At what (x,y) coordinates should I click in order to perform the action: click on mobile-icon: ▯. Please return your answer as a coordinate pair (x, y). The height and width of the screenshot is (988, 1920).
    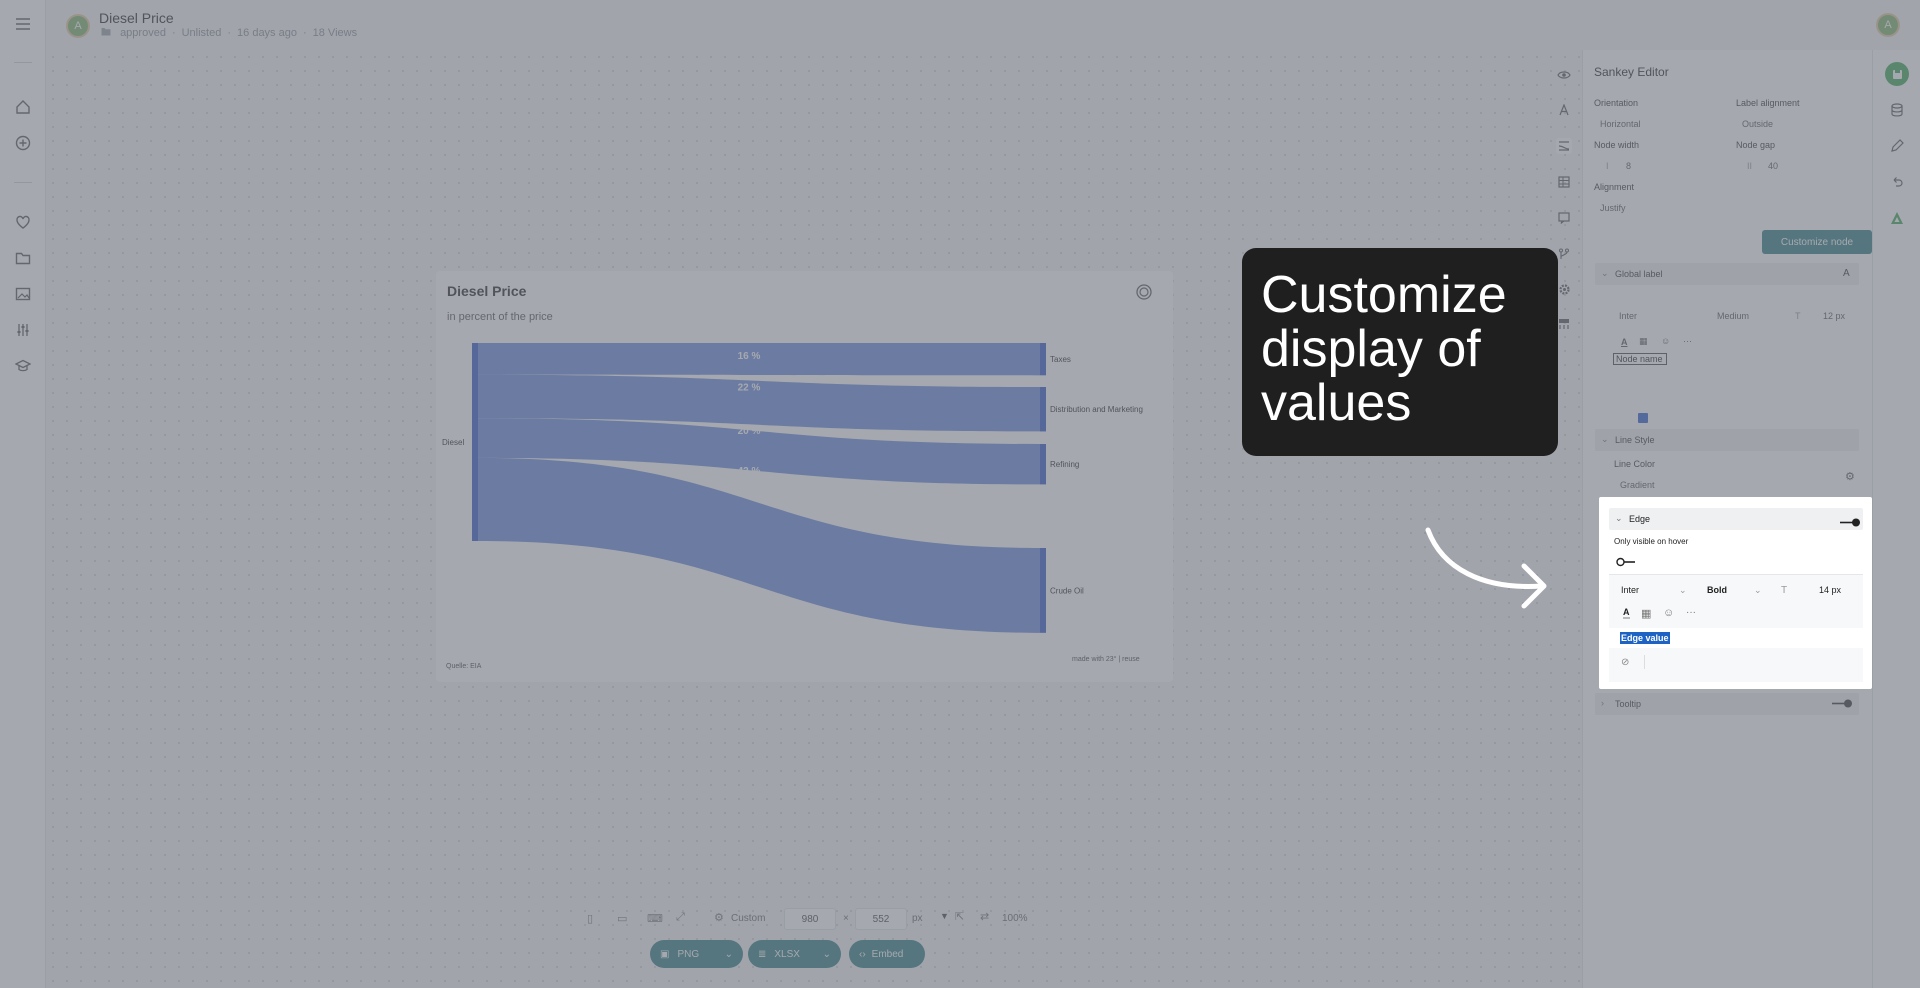
    Looking at the image, I should click on (590, 918).